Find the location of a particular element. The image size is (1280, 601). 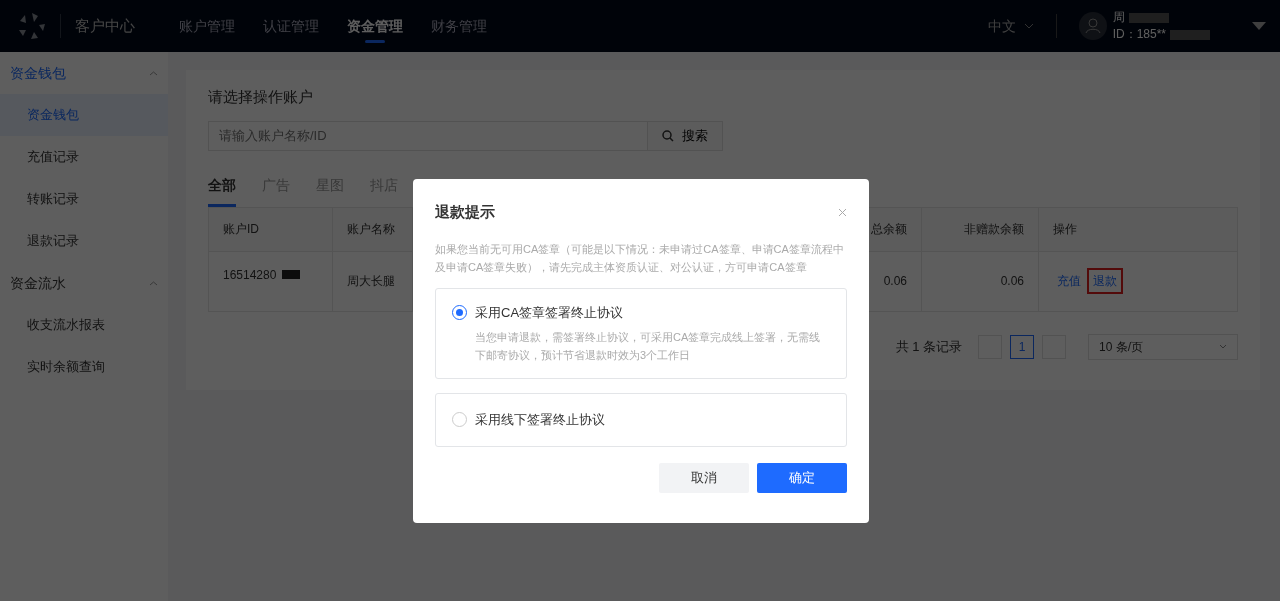

sidebar-item: 退款记录 is located at coordinates (84, 241).